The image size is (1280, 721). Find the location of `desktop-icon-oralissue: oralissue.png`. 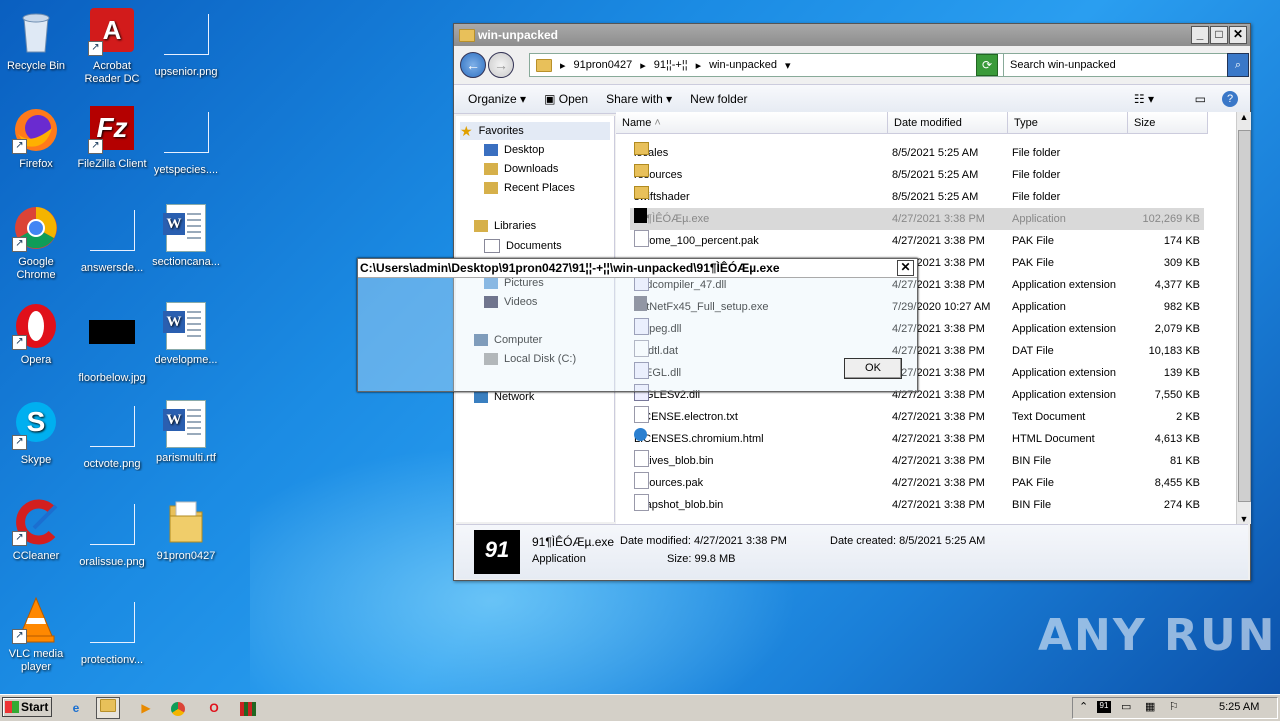

desktop-icon-oralissue: oralissue.png is located at coordinates (112, 533).